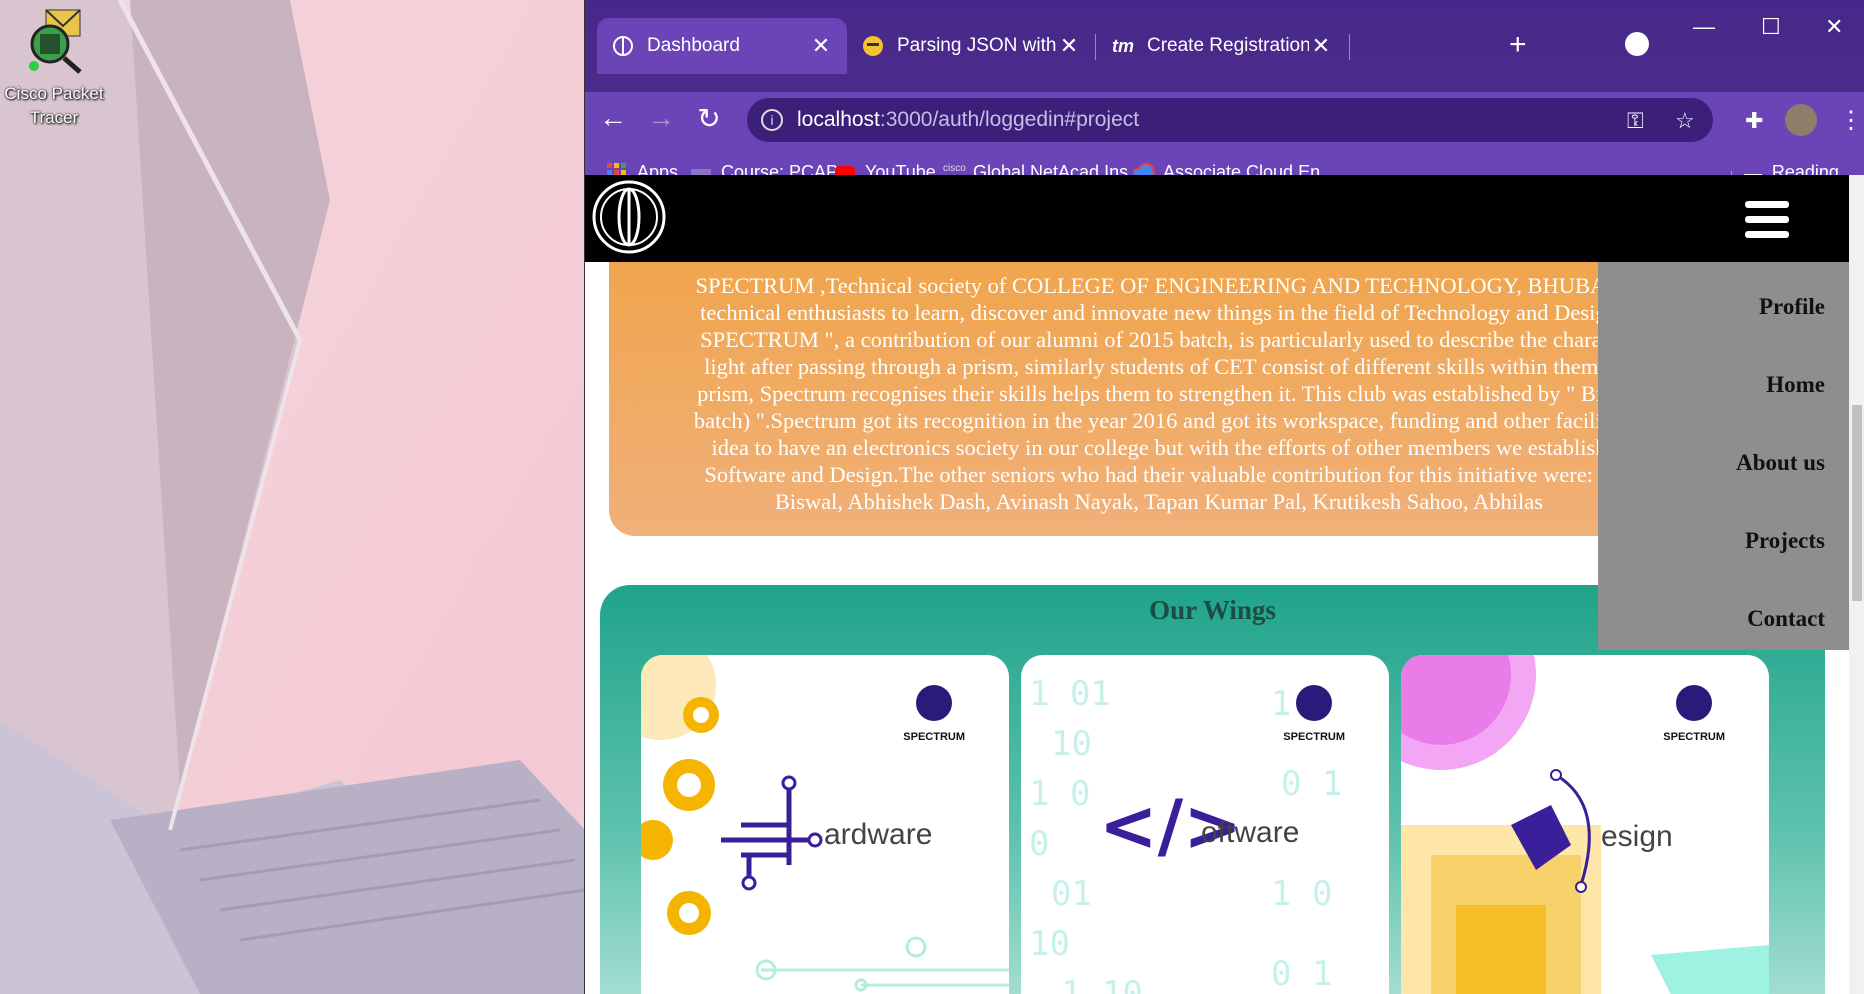 The width and height of the screenshot is (1864, 994). What do you see at coordinates (772, 120) in the screenshot?
I see `site-info-icon: i` at bounding box center [772, 120].